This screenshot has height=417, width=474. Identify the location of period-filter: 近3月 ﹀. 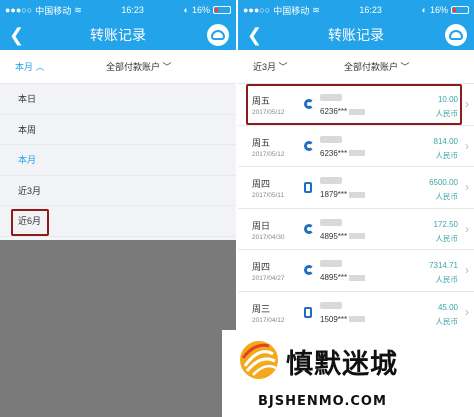
(272, 66).